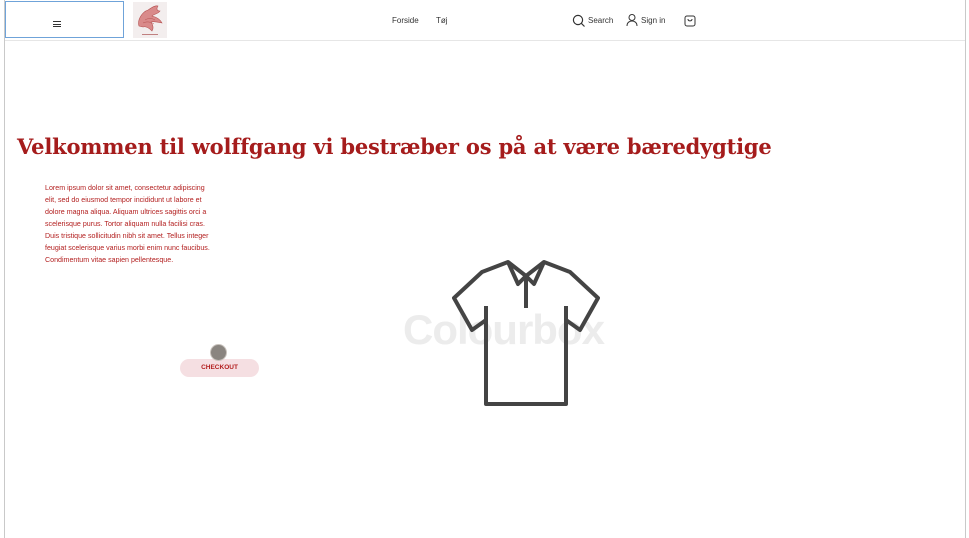 The width and height of the screenshot is (969, 538). Describe the element at coordinates (601, 20) in the screenshot. I see `search-label: Search` at that location.